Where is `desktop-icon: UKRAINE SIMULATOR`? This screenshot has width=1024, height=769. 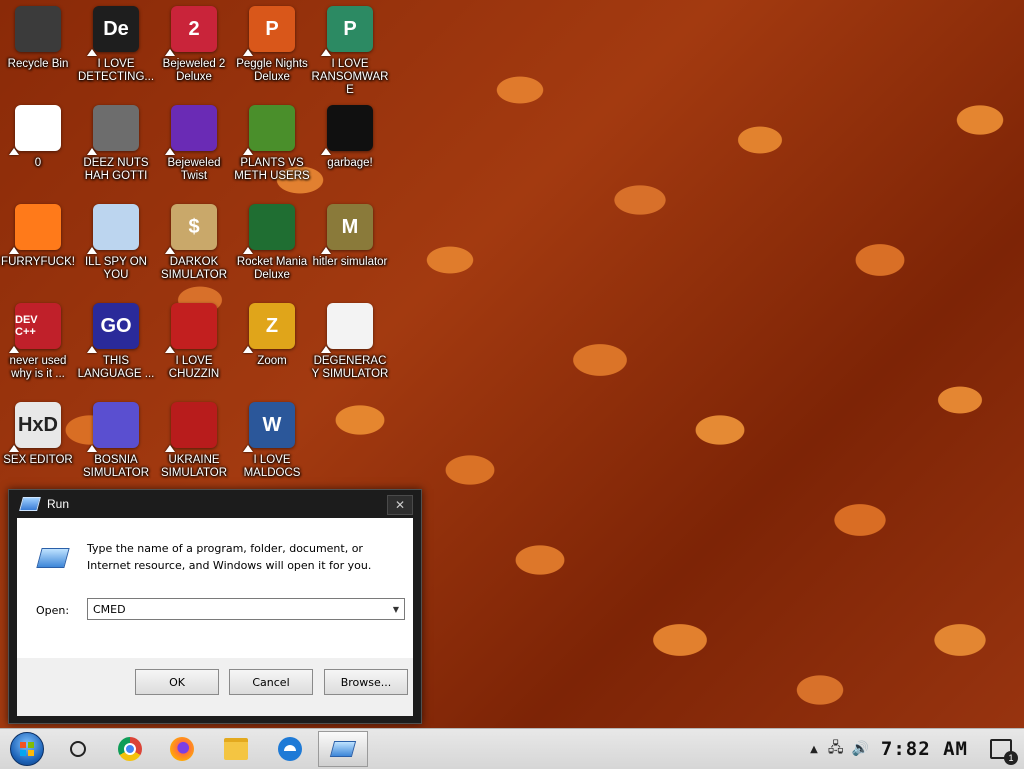 desktop-icon: UKRAINE SIMULATOR is located at coordinates (194, 449).